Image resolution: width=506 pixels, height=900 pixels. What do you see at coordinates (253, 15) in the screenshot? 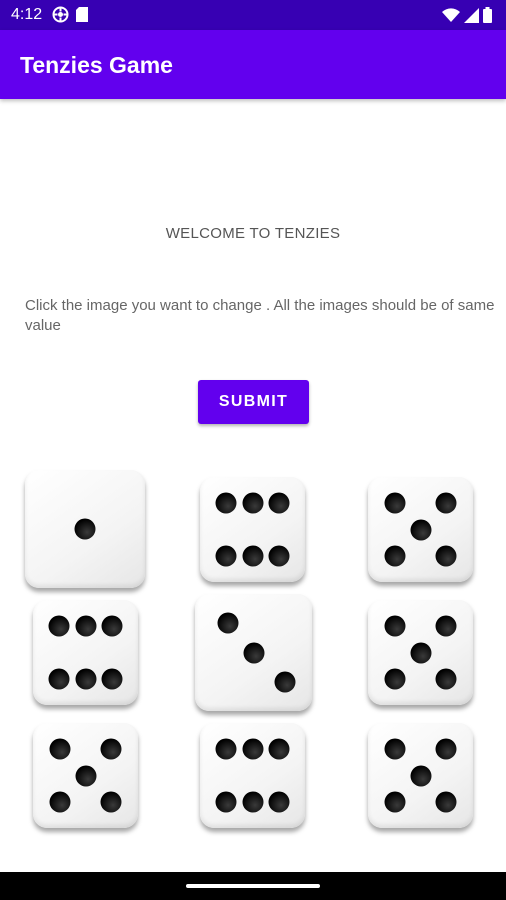
I see `status-bar: 4:12` at bounding box center [253, 15].